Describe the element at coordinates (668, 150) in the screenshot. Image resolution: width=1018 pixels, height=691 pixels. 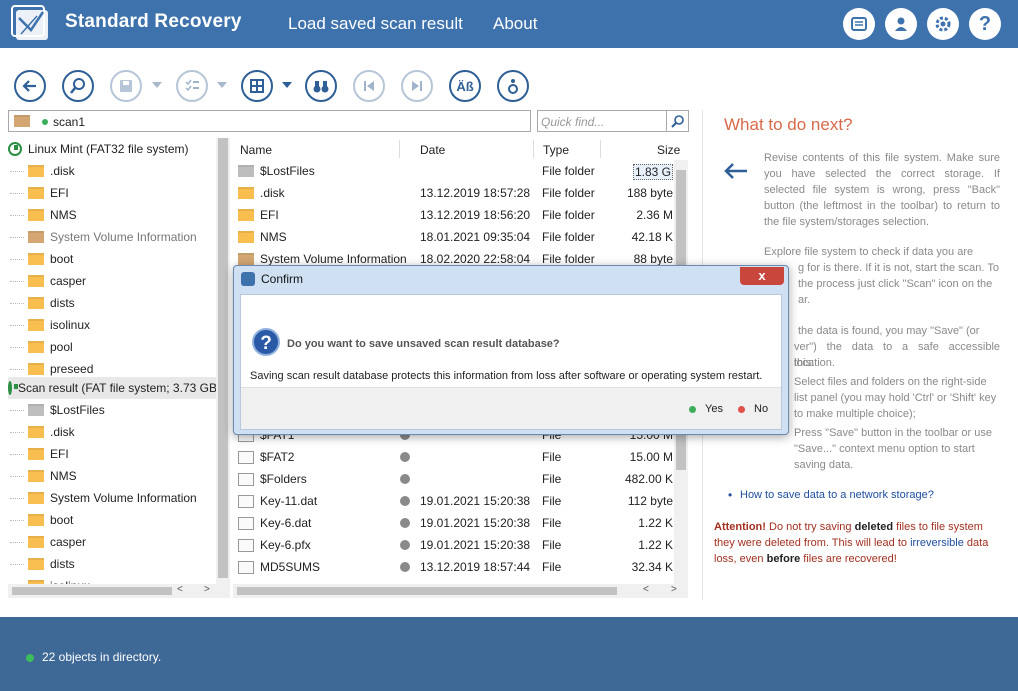
I see `column-size: Size` at that location.